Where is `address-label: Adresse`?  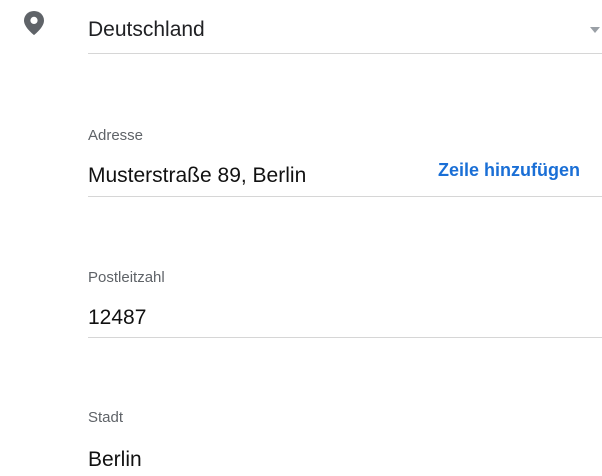
address-label: Adresse is located at coordinates (116, 135).